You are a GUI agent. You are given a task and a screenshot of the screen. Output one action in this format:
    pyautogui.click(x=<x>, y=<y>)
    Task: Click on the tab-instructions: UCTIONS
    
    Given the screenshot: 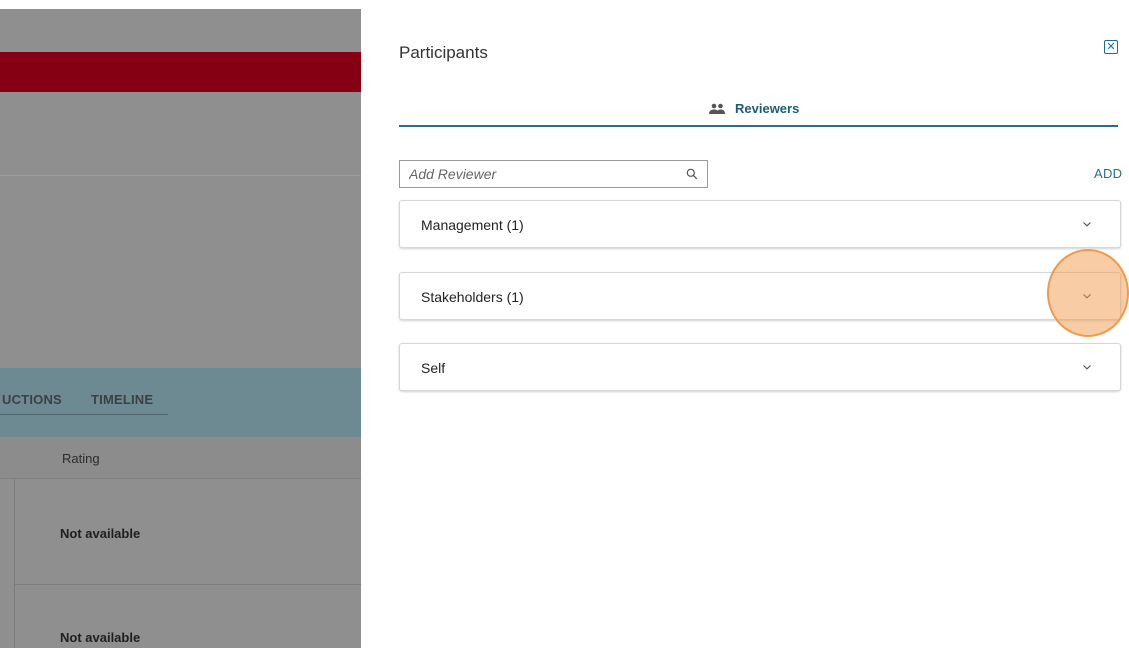 What is the action you would take?
    pyautogui.click(x=32, y=399)
    